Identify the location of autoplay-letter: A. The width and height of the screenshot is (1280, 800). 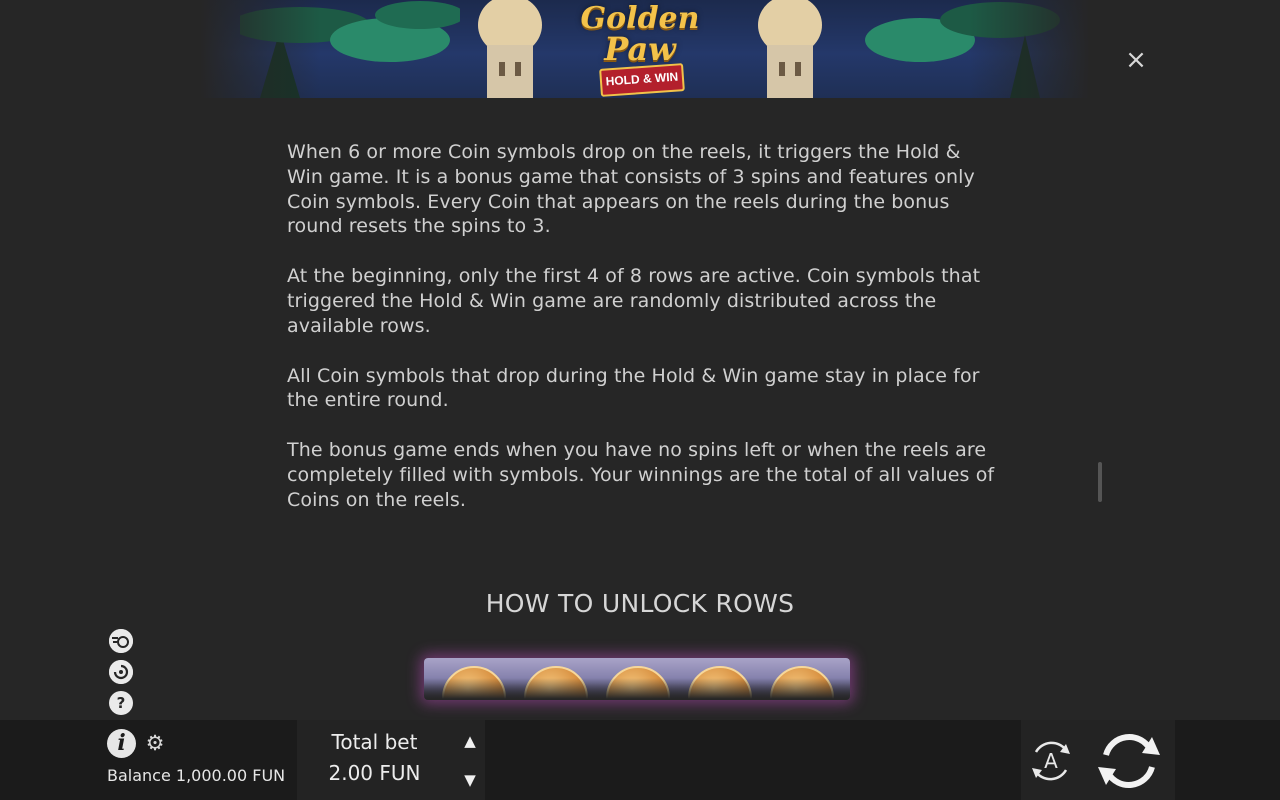
(1051, 761).